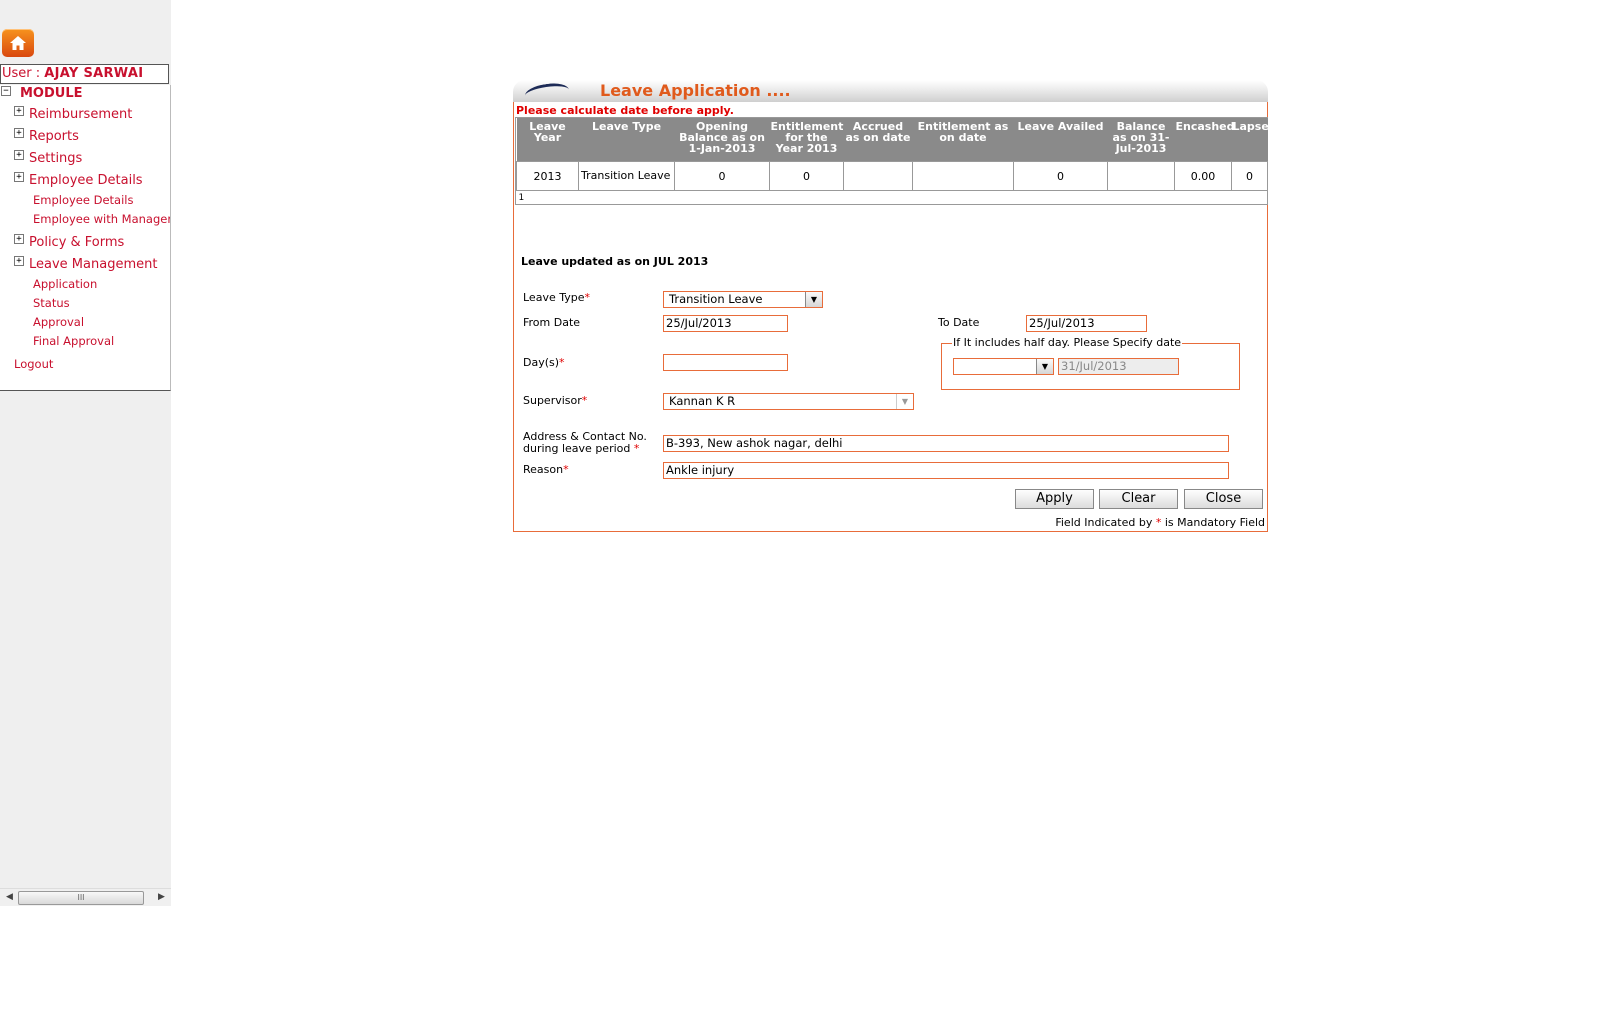 This screenshot has width=1600, height=1024. What do you see at coordinates (555, 400) in the screenshot?
I see `supervisor-label: Supervisor*` at bounding box center [555, 400].